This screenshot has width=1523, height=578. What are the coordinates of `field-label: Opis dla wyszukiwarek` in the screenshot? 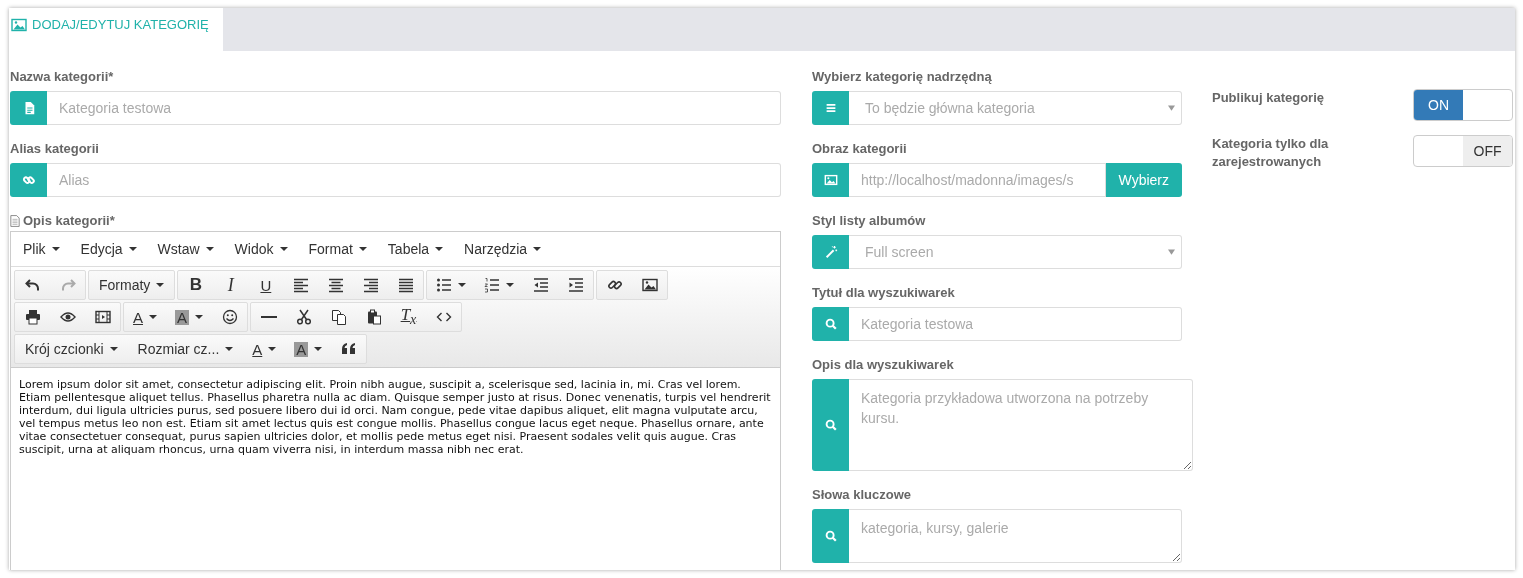 It's located at (883, 365).